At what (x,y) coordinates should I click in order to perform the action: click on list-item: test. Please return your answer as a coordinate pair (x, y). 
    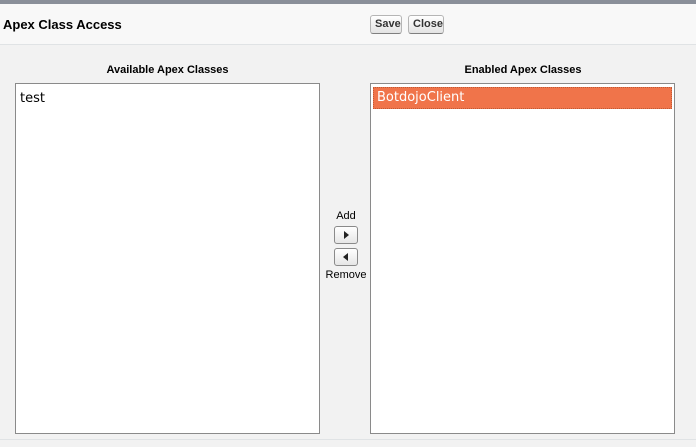
    Looking at the image, I should click on (167, 99).